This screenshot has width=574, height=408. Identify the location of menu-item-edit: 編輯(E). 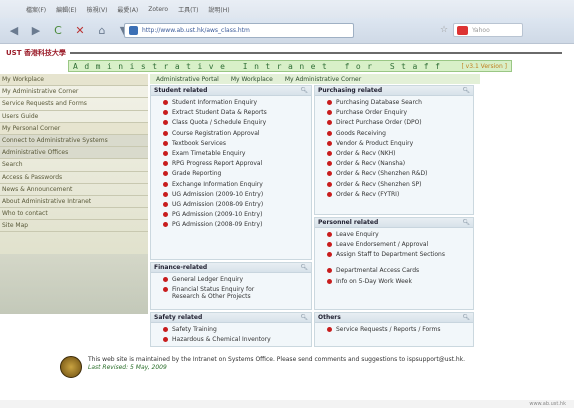
(66, 9).